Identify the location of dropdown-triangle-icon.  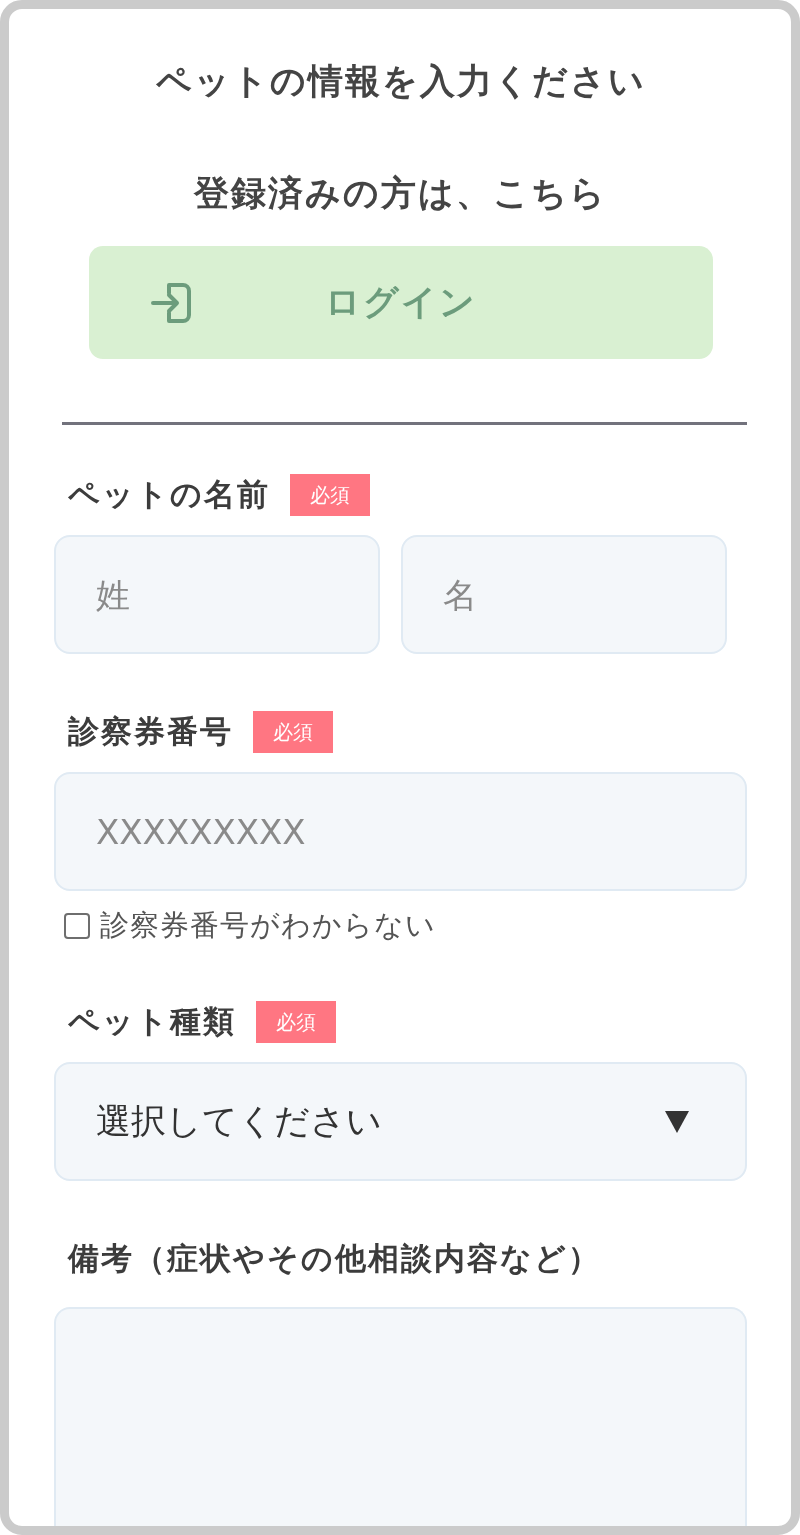
(677, 1121).